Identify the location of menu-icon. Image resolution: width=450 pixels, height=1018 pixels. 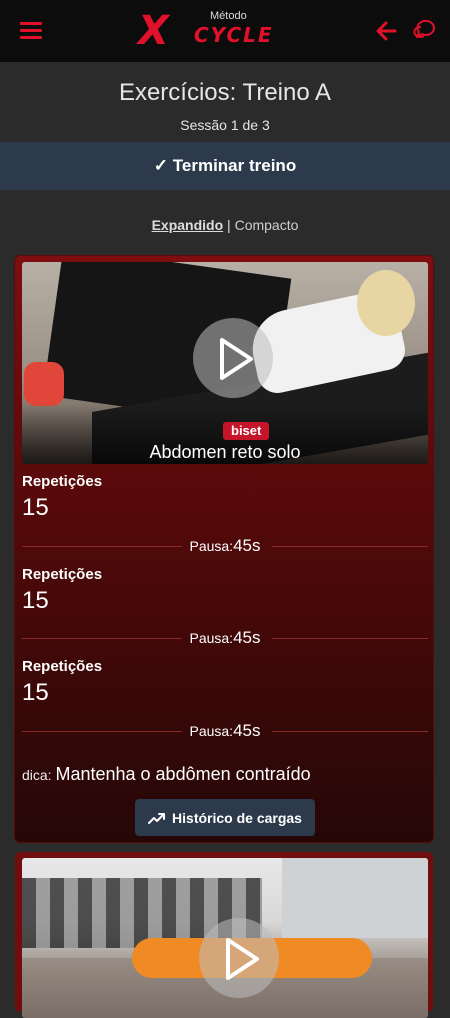
(31, 31).